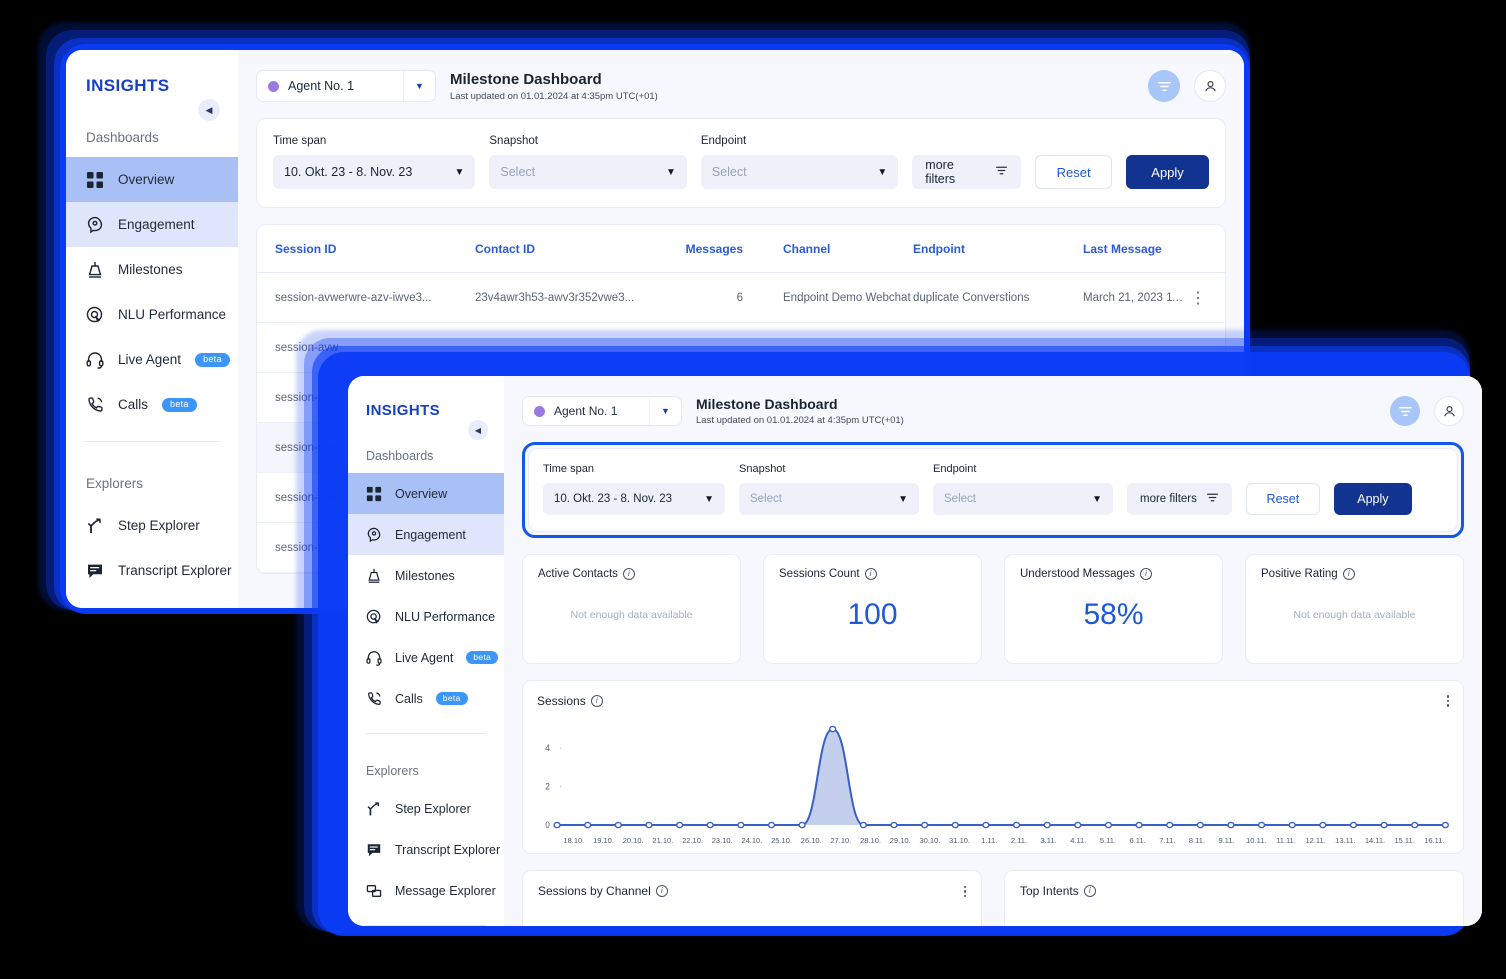  I want to click on column-header-last-message: Last Message, so click(1136, 249).